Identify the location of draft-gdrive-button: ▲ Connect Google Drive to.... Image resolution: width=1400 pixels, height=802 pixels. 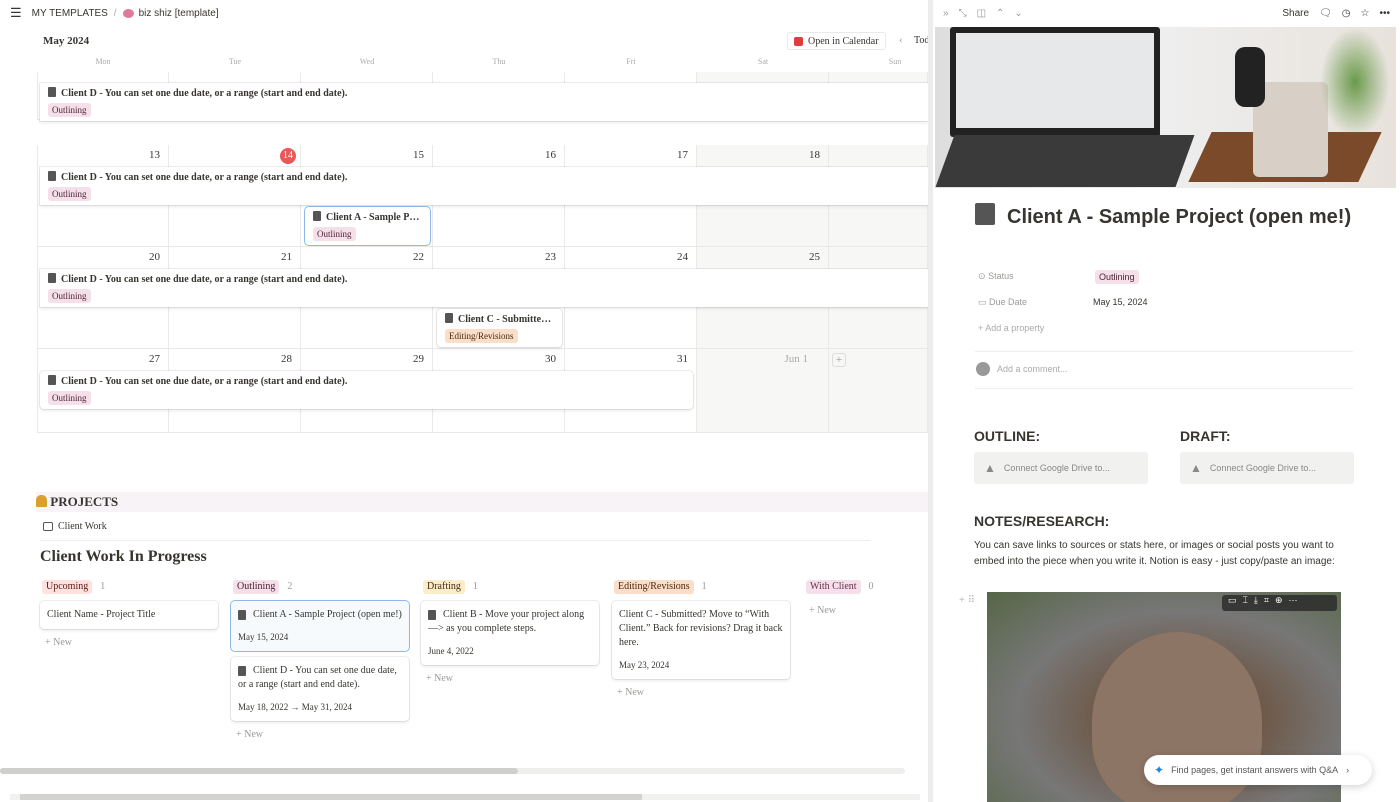
(1267, 468).